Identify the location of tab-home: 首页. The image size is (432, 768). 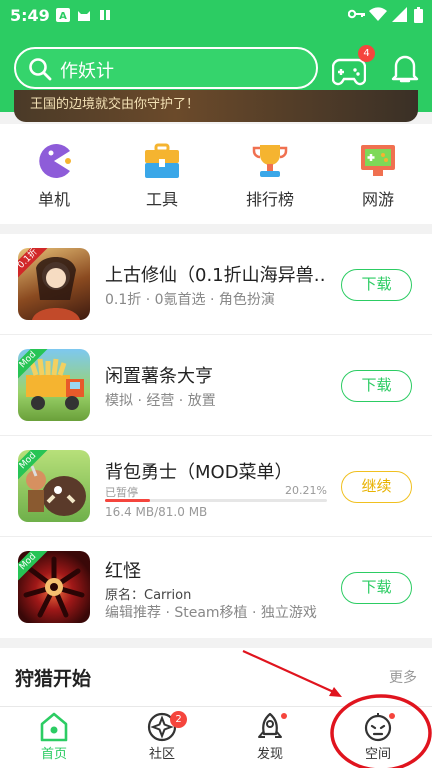
(54, 737).